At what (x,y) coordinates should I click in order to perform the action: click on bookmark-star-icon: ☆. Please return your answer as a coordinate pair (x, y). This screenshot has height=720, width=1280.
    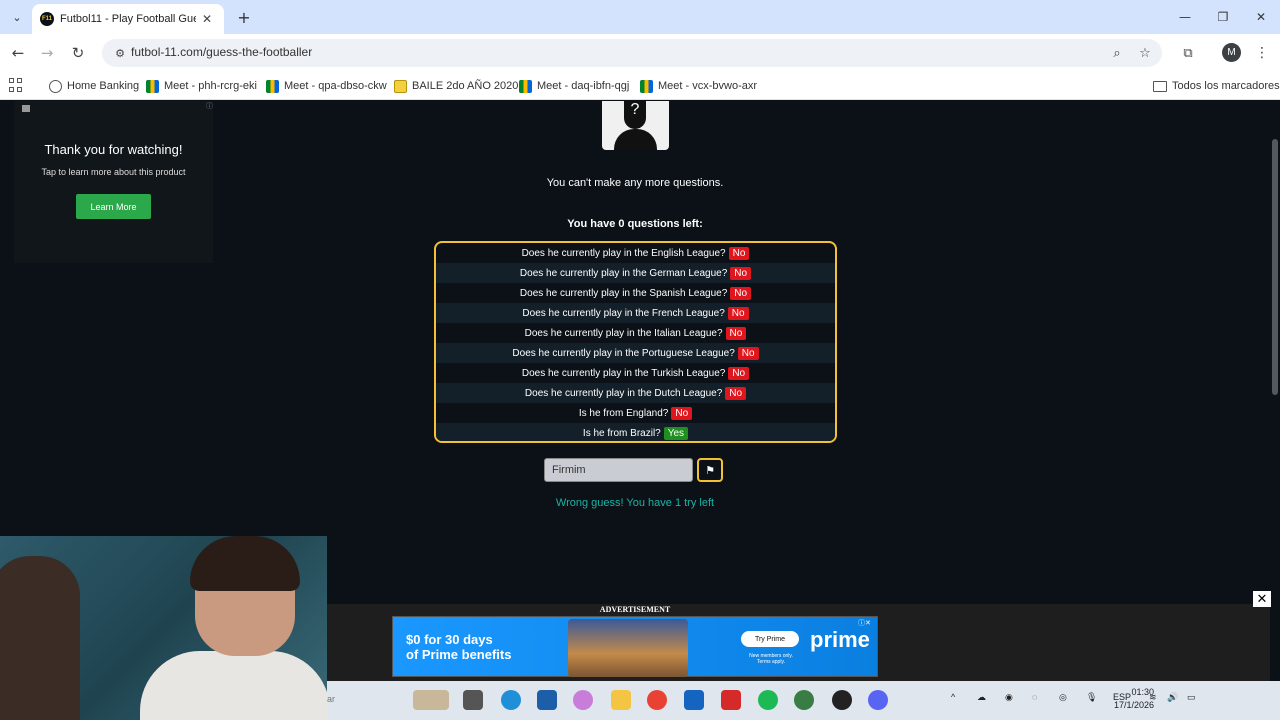
    Looking at the image, I should click on (1145, 53).